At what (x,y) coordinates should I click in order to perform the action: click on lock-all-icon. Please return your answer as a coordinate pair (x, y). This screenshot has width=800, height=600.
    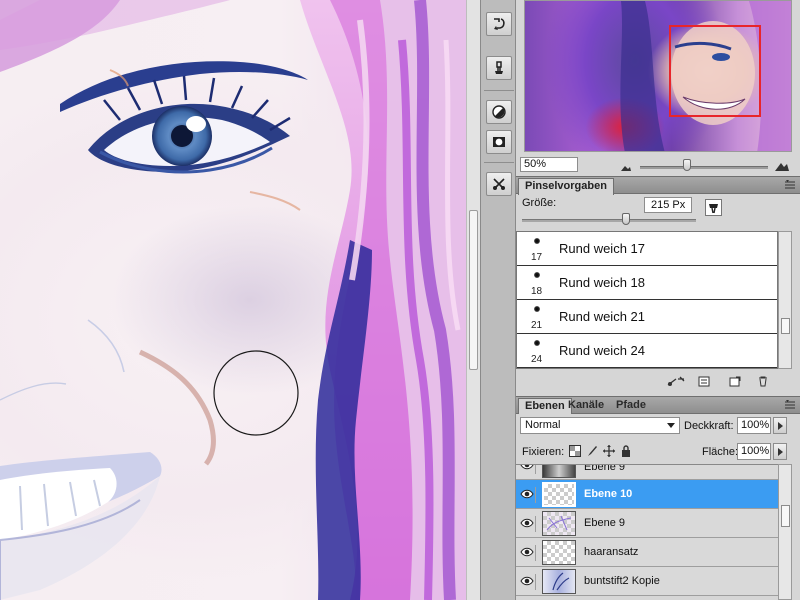
    Looking at the image, I should click on (626, 451).